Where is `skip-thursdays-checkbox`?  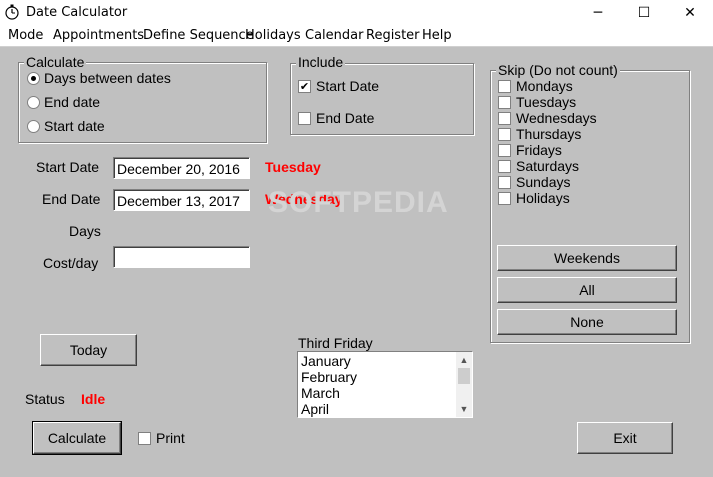 skip-thursdays-checkbox is located at coordinates (504, 134).